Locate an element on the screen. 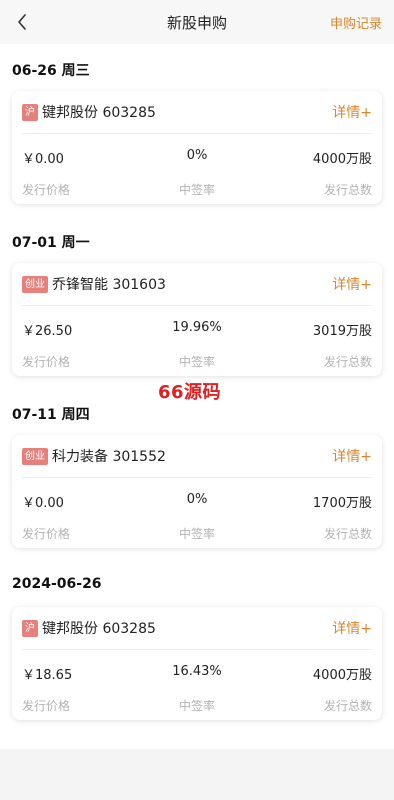 This screenshot has height=800, width=394. top-bar: 新股申购 申购记录 is located at coordinates (197, 22).